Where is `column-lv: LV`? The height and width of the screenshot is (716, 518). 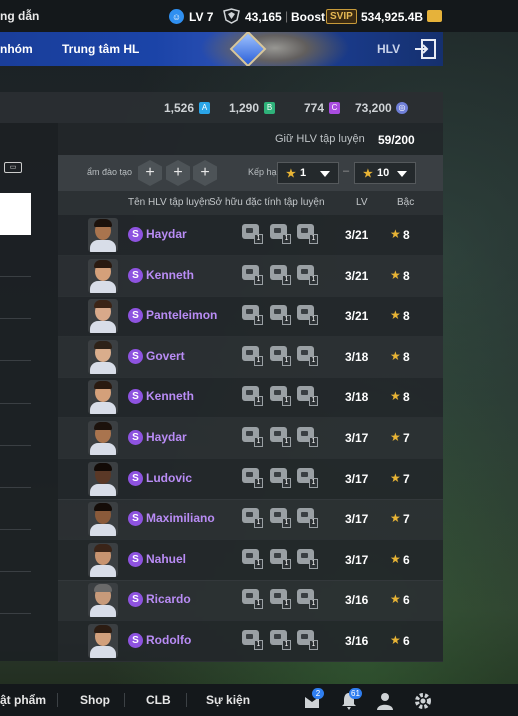 column-lv: LV is located at coordinates (362, 202).